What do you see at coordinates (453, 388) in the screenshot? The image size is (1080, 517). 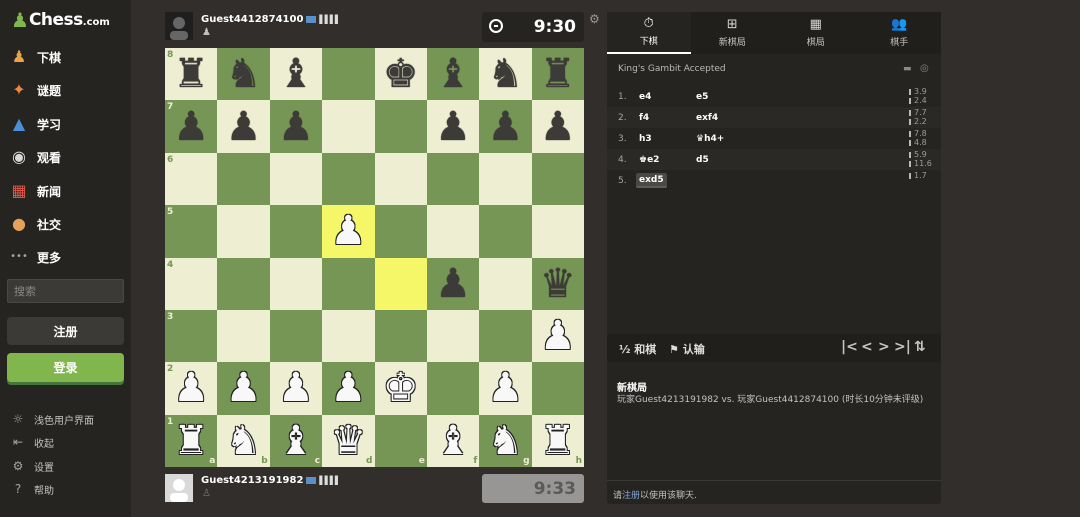 I see `square-f2` at bounding box center [453, 388].